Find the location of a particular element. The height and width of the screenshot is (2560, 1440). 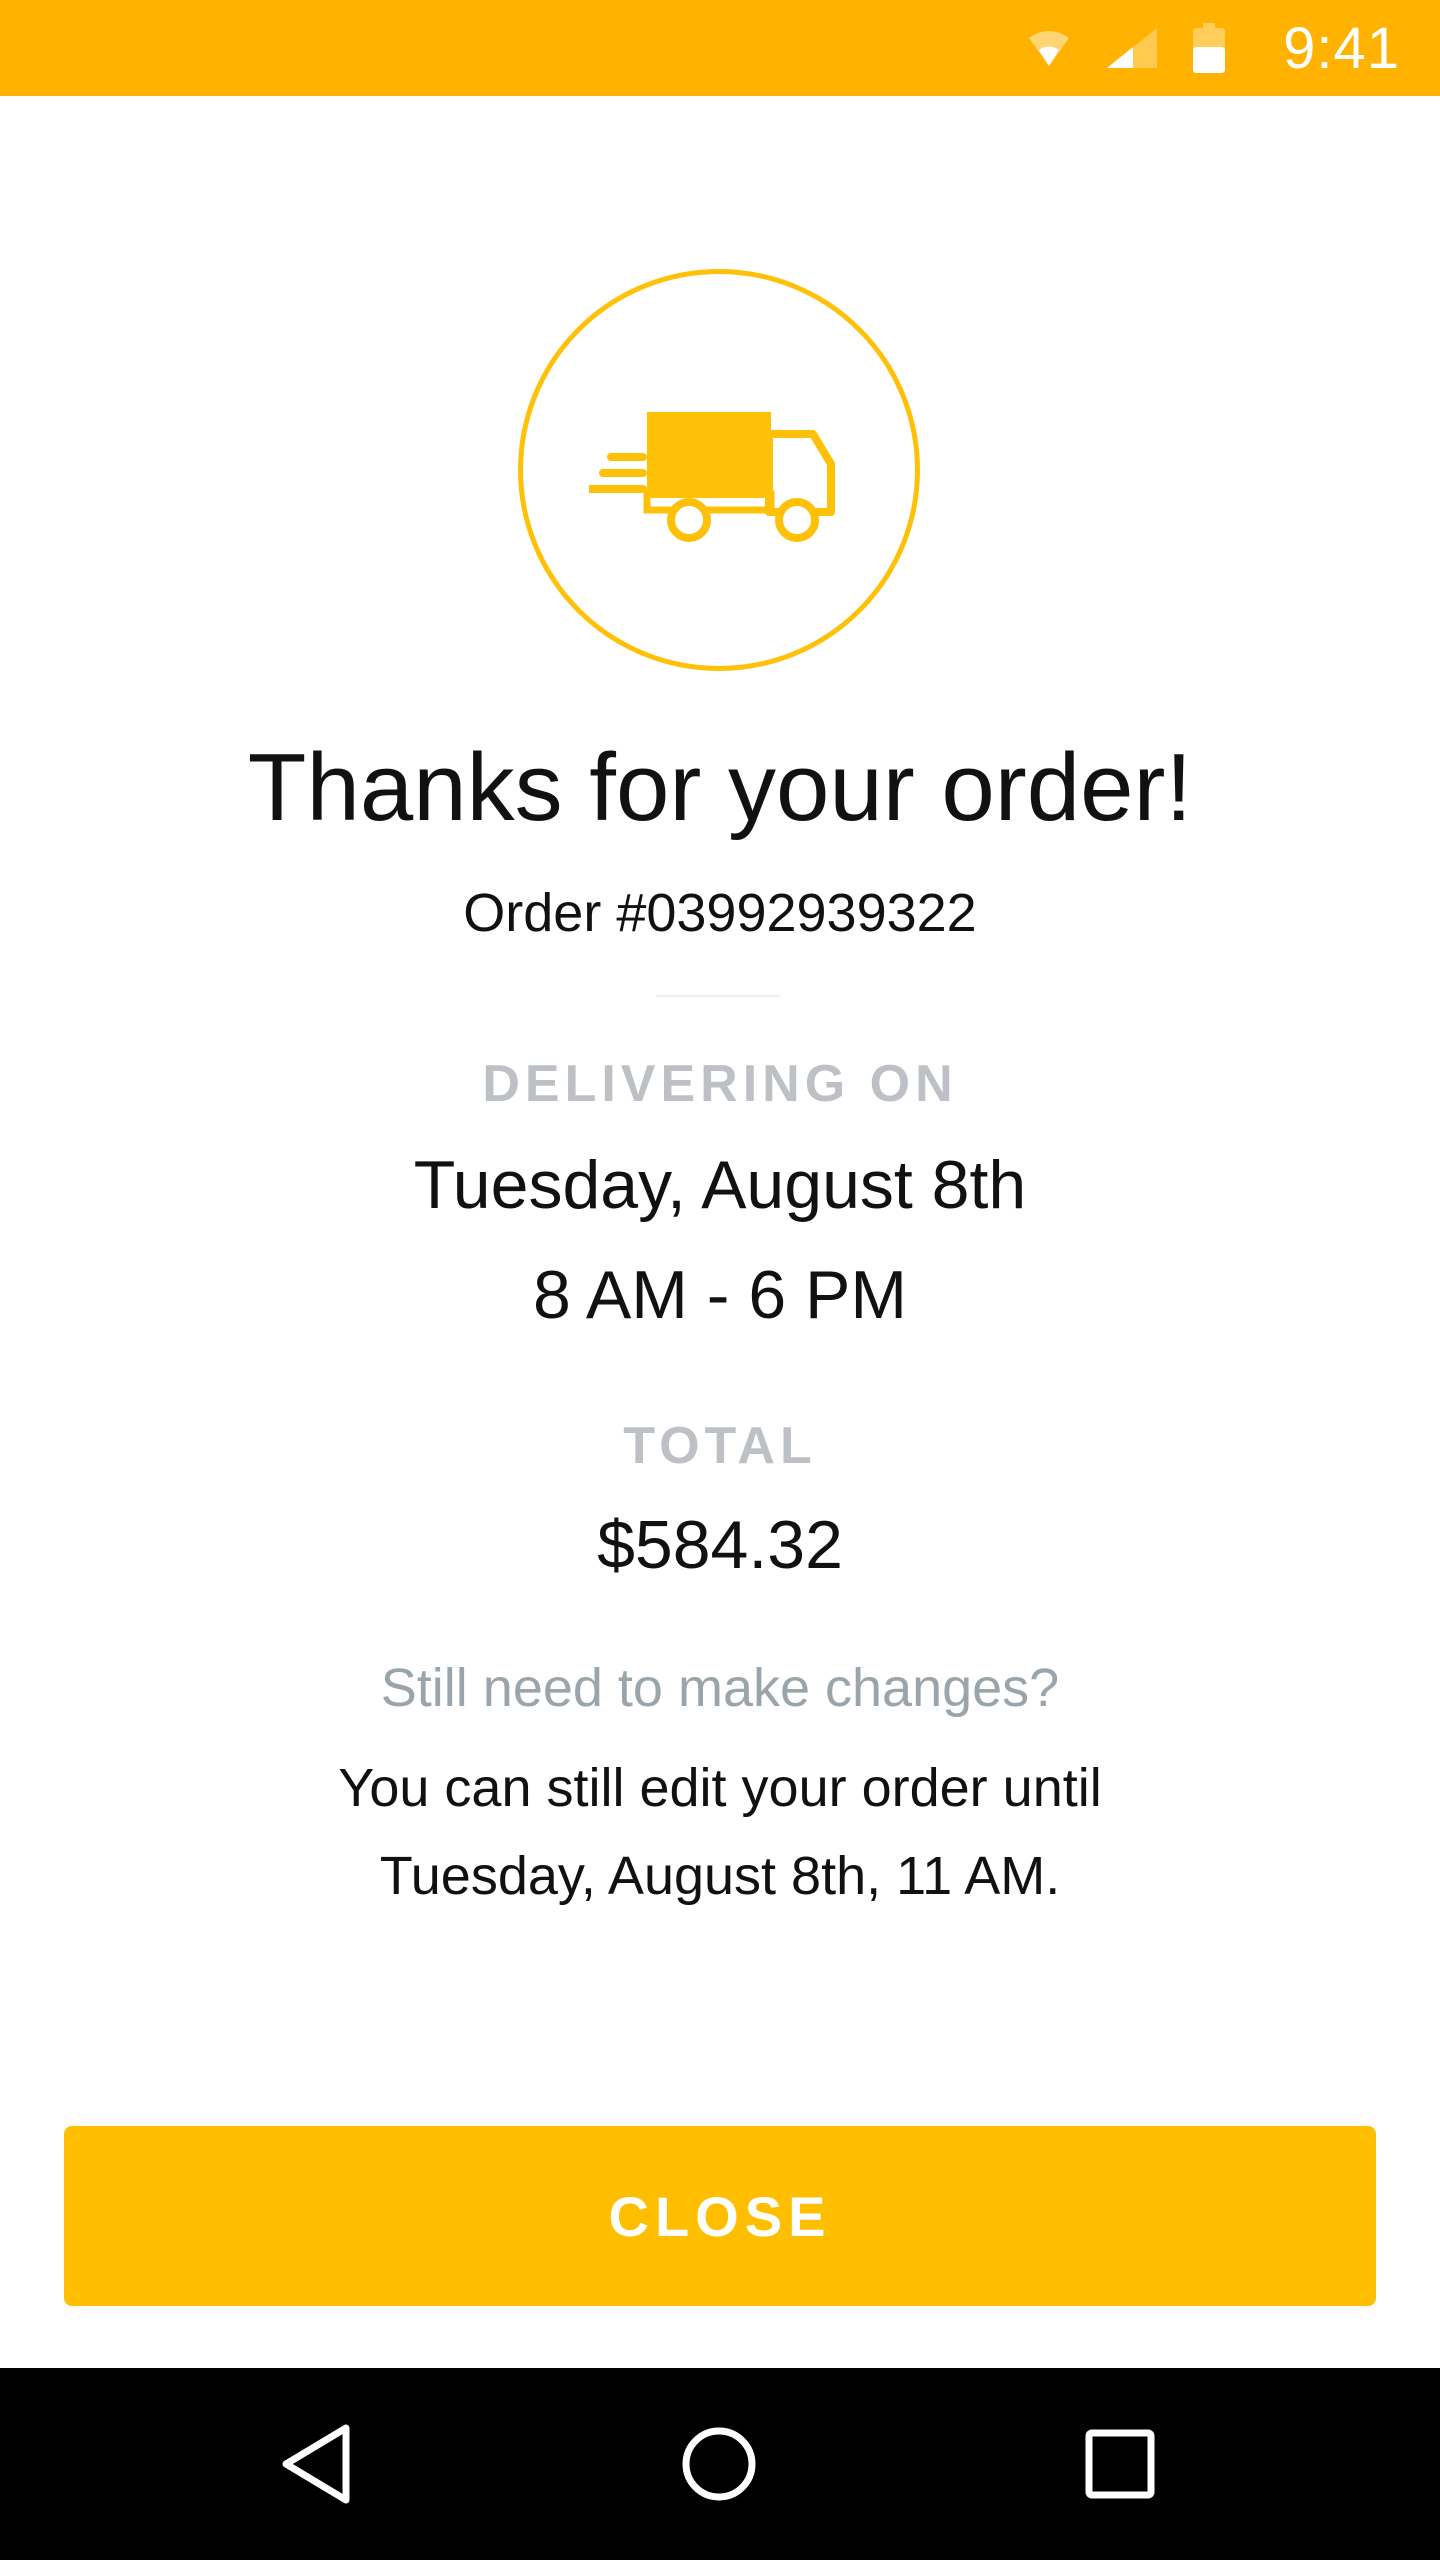

recent-apps-icon is located at coordinates (1120, 2464).